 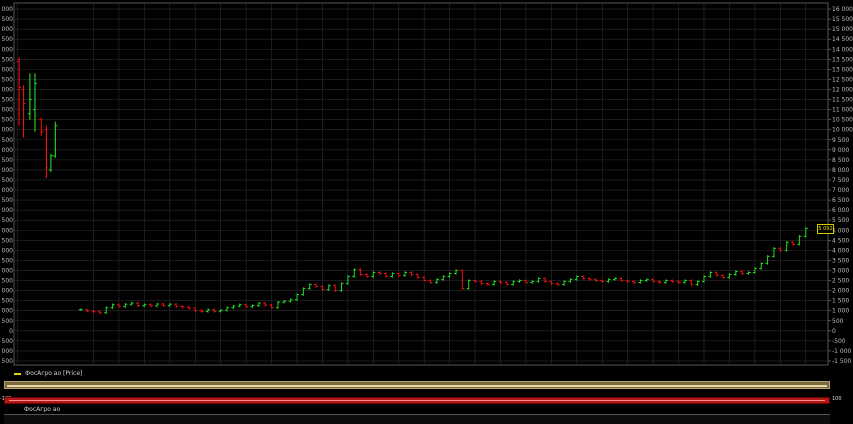 I want to click on y-tick-label-right: 1 500, so click(x=840, y=301).